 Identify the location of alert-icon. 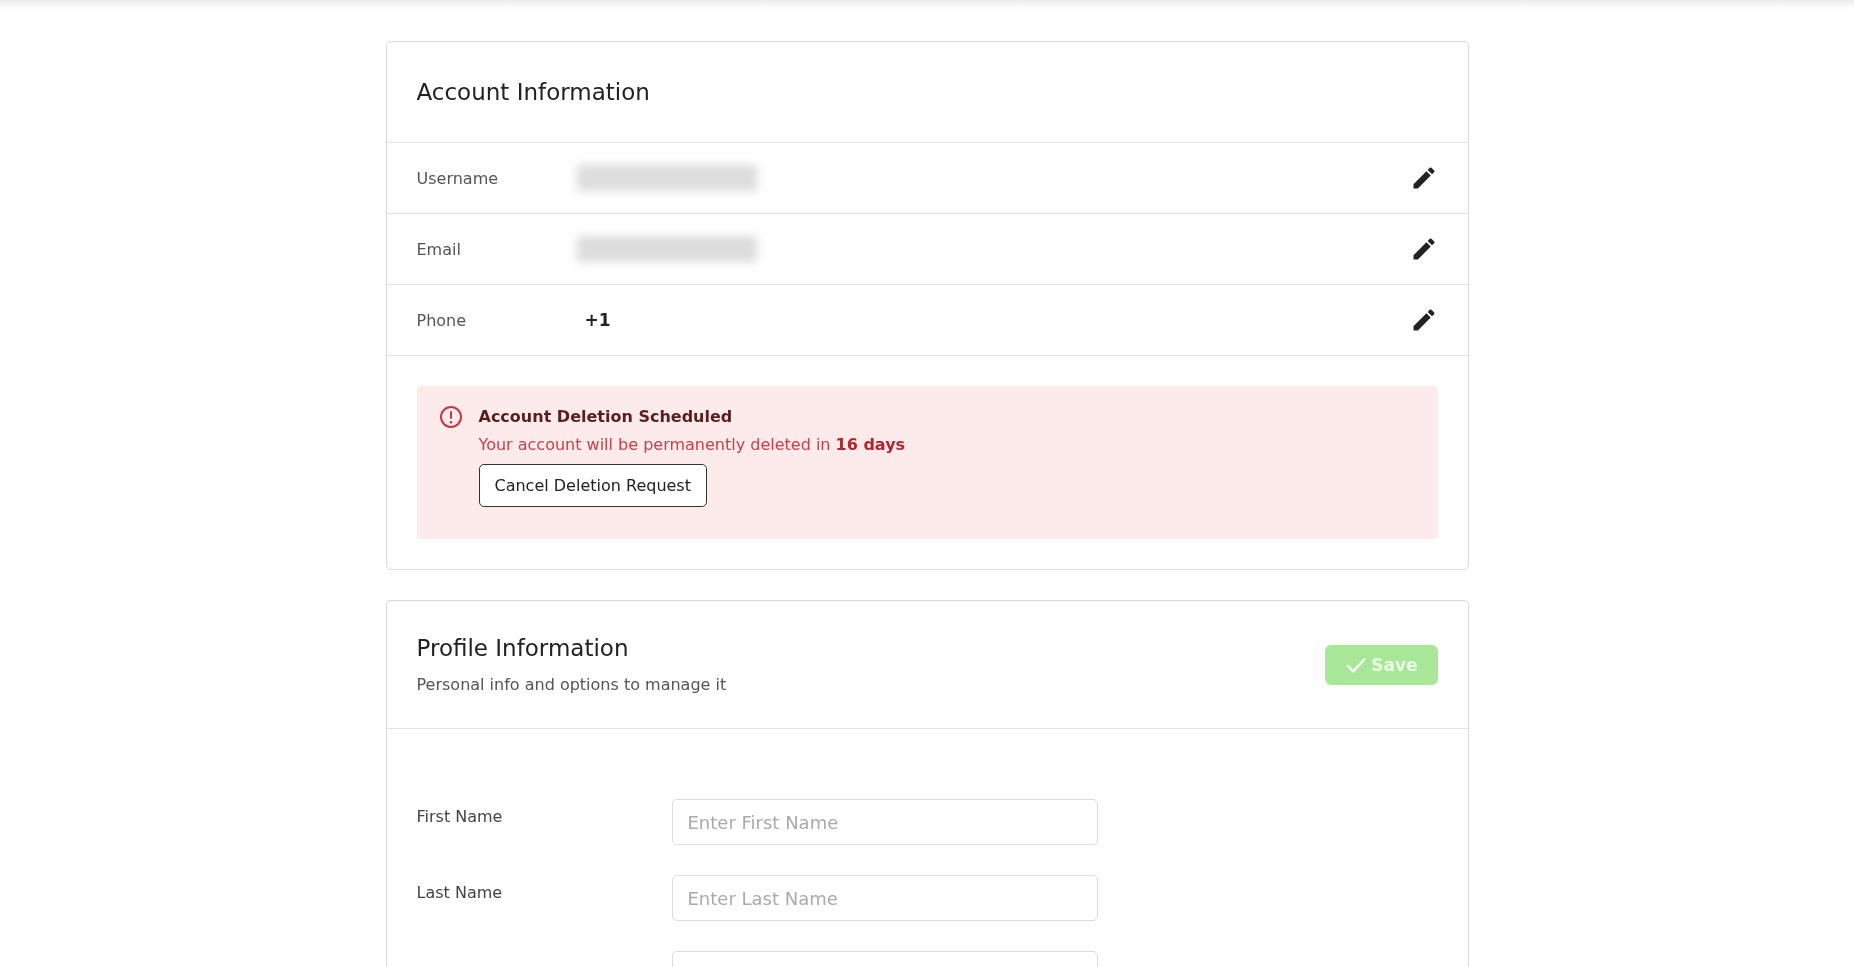
(450, 417).